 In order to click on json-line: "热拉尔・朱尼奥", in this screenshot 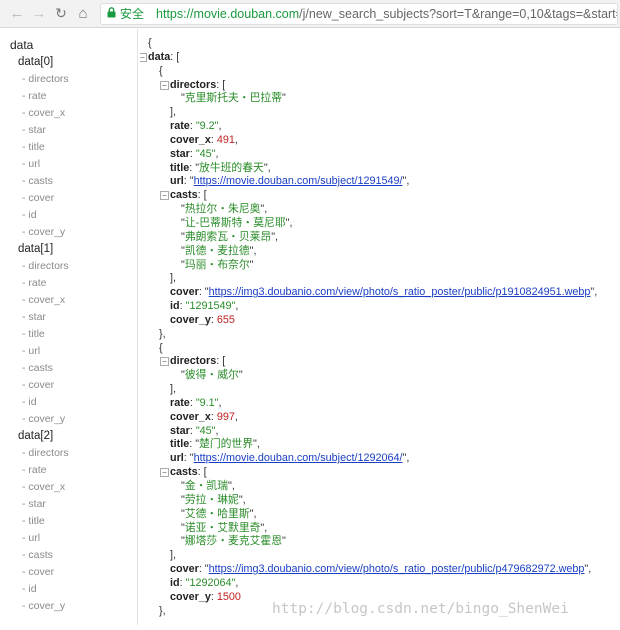, I will do `click(380, 210)`.